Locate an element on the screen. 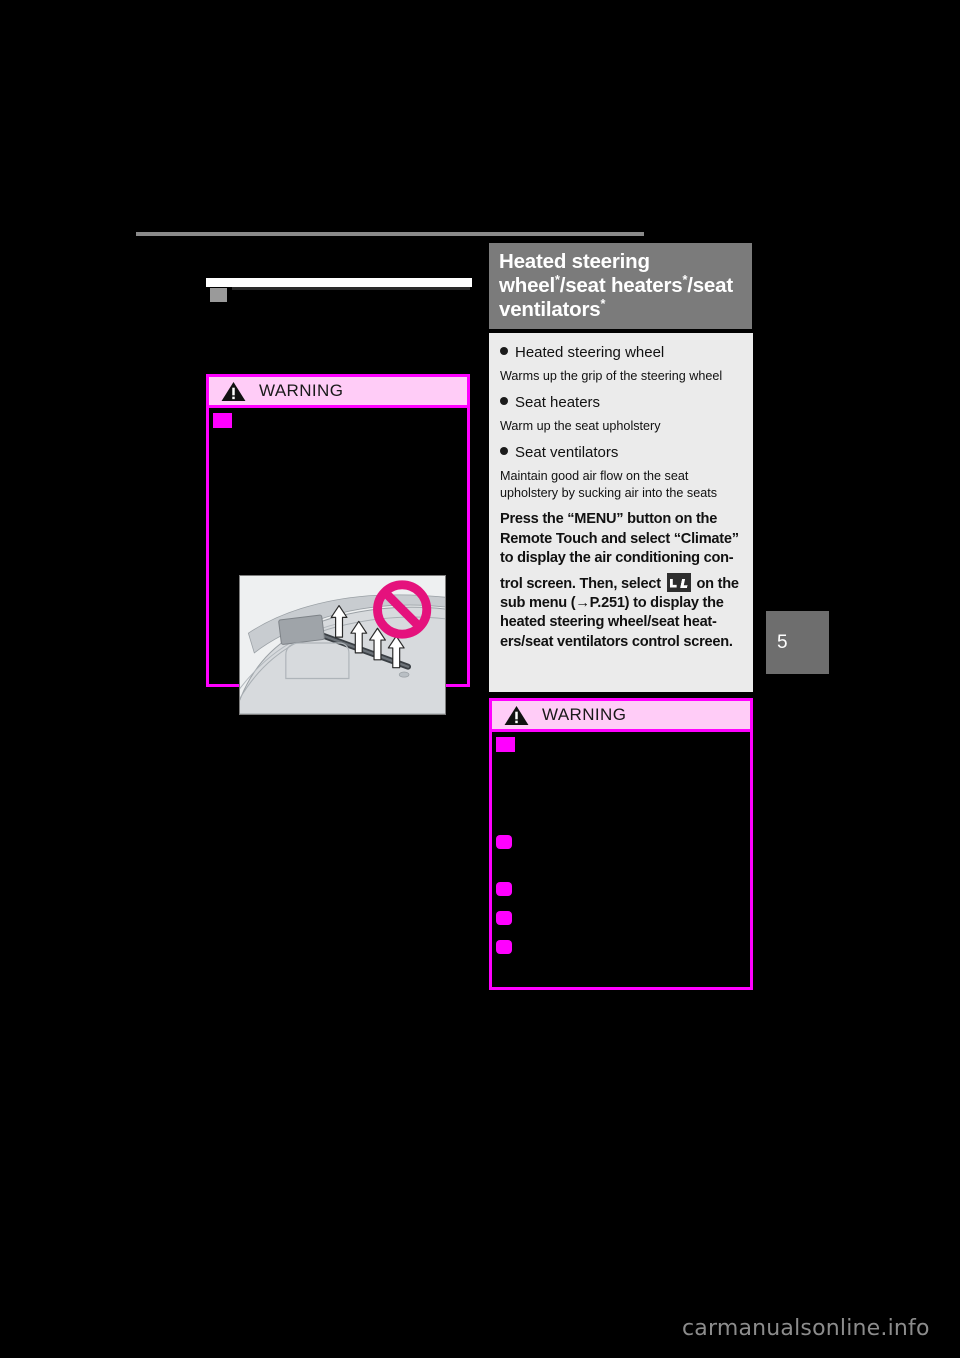  section-title-footnote-3: * is located at coordinates (603, 303).